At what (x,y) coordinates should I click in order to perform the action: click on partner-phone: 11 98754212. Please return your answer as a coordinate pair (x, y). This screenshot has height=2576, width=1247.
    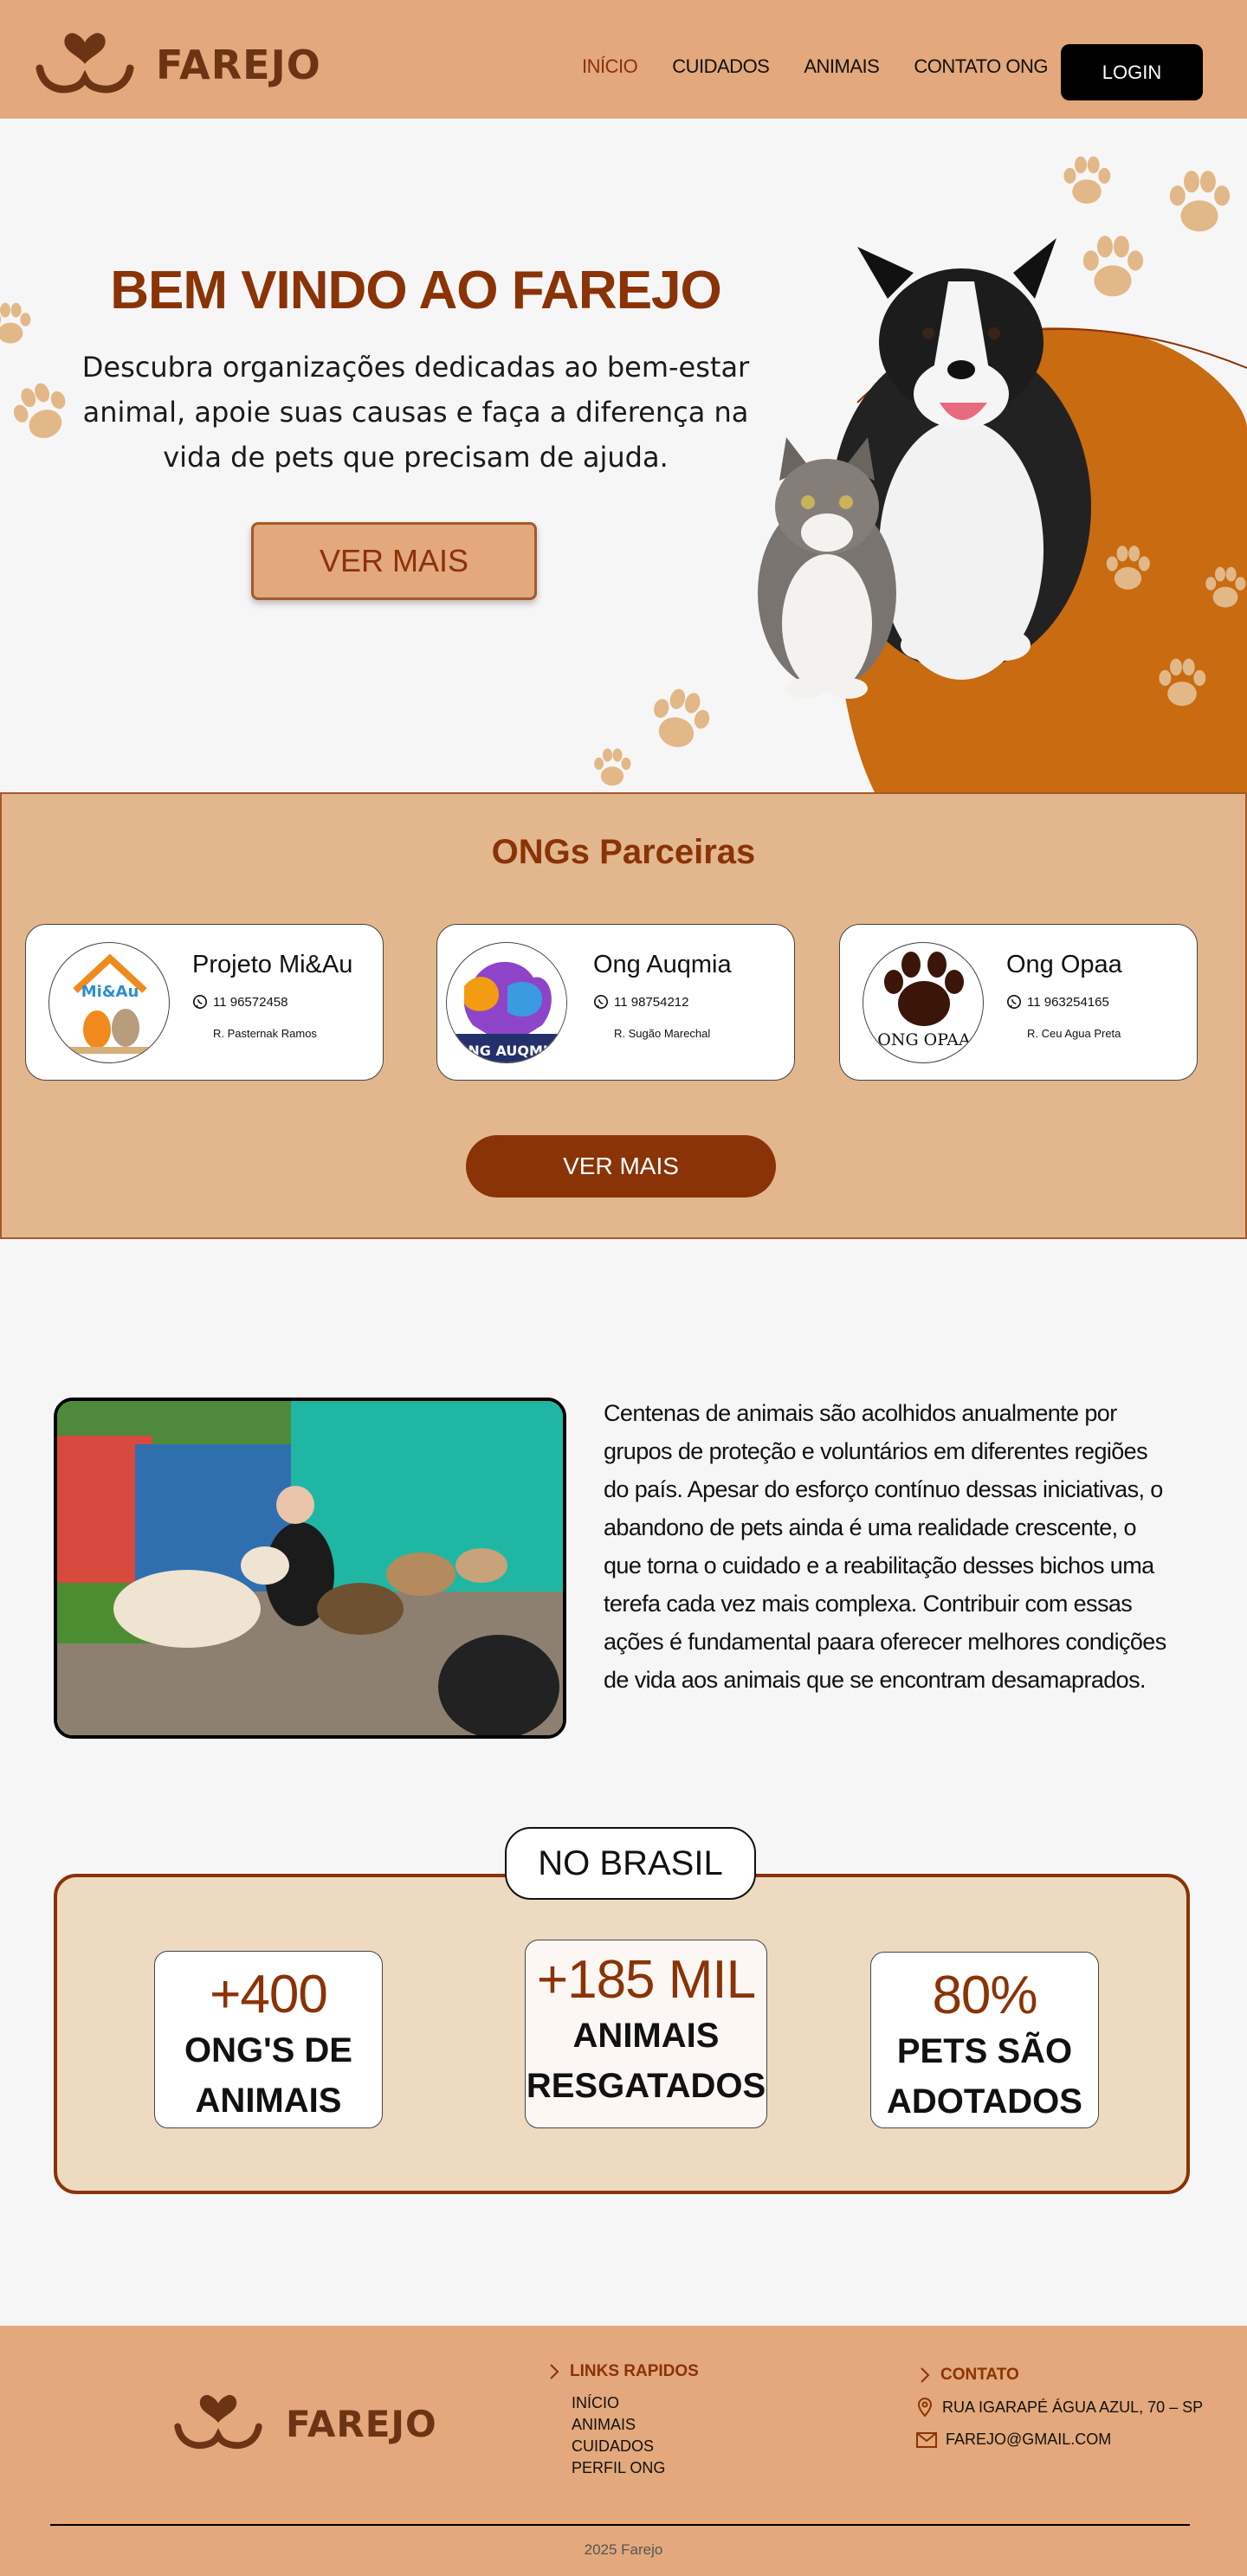
    Looking at the image, I should click on (640, 1002).